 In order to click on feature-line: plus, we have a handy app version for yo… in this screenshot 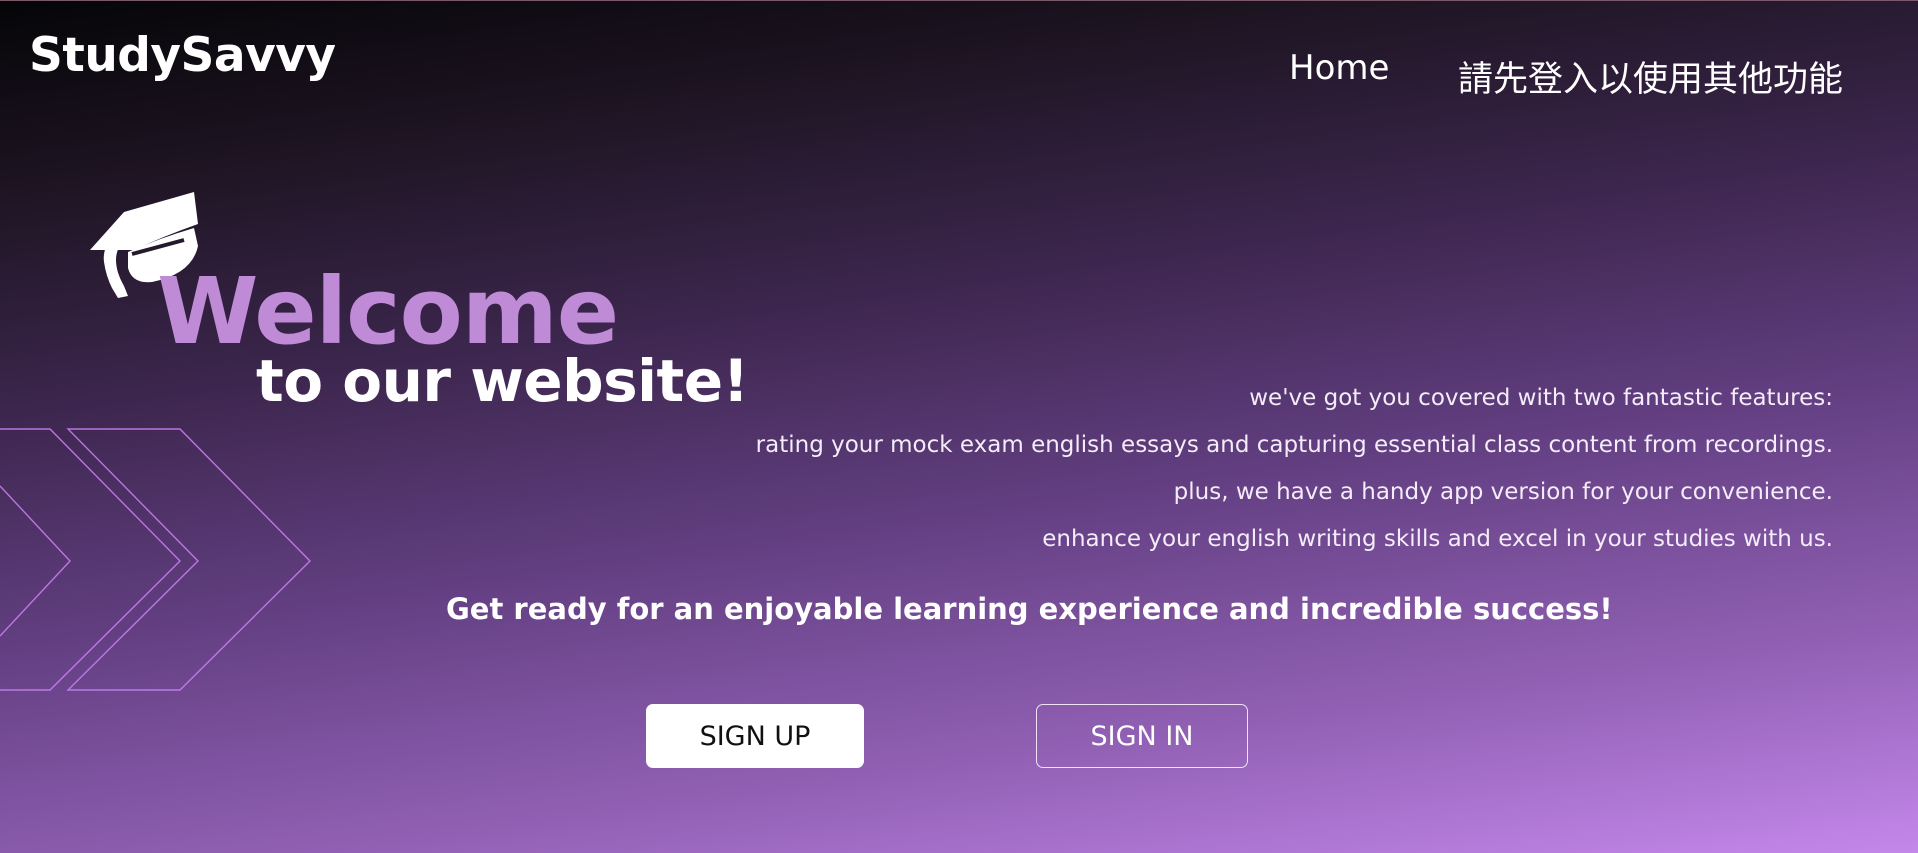, I will do `click(1503, 492)`.